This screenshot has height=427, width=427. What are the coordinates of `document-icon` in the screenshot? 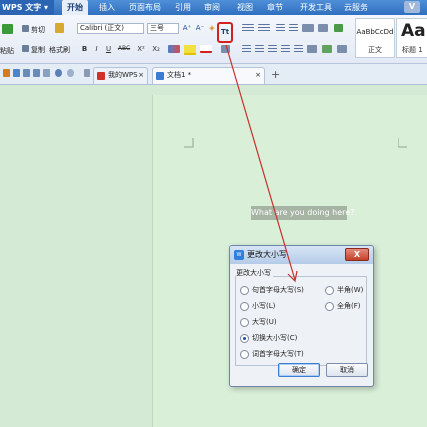 It's located at (160, 76).